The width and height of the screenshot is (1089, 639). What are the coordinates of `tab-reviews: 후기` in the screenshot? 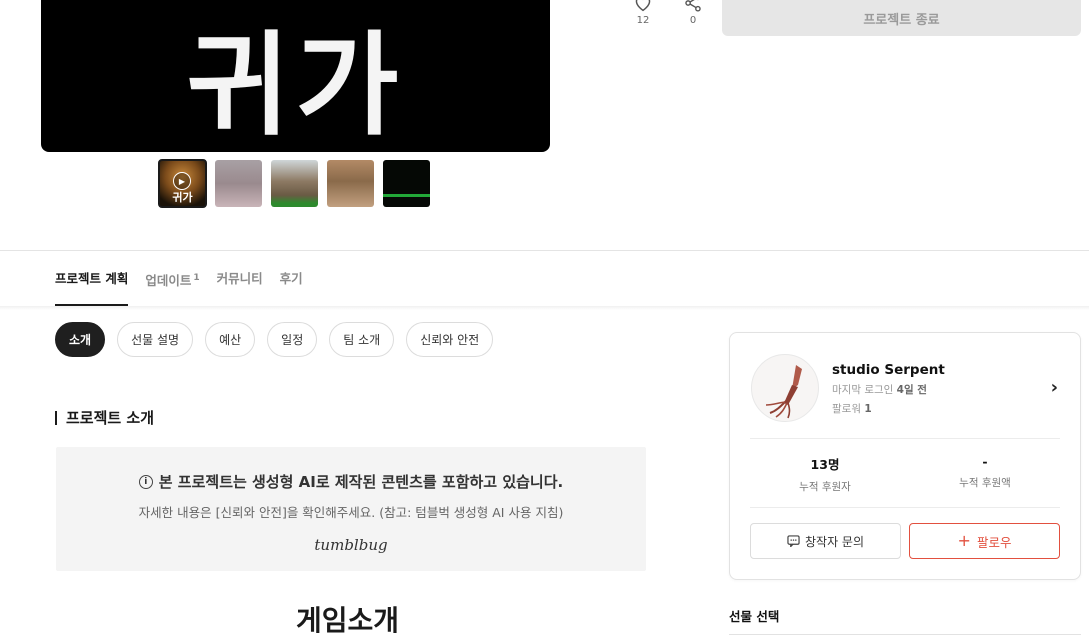 It's located at (291, 278).